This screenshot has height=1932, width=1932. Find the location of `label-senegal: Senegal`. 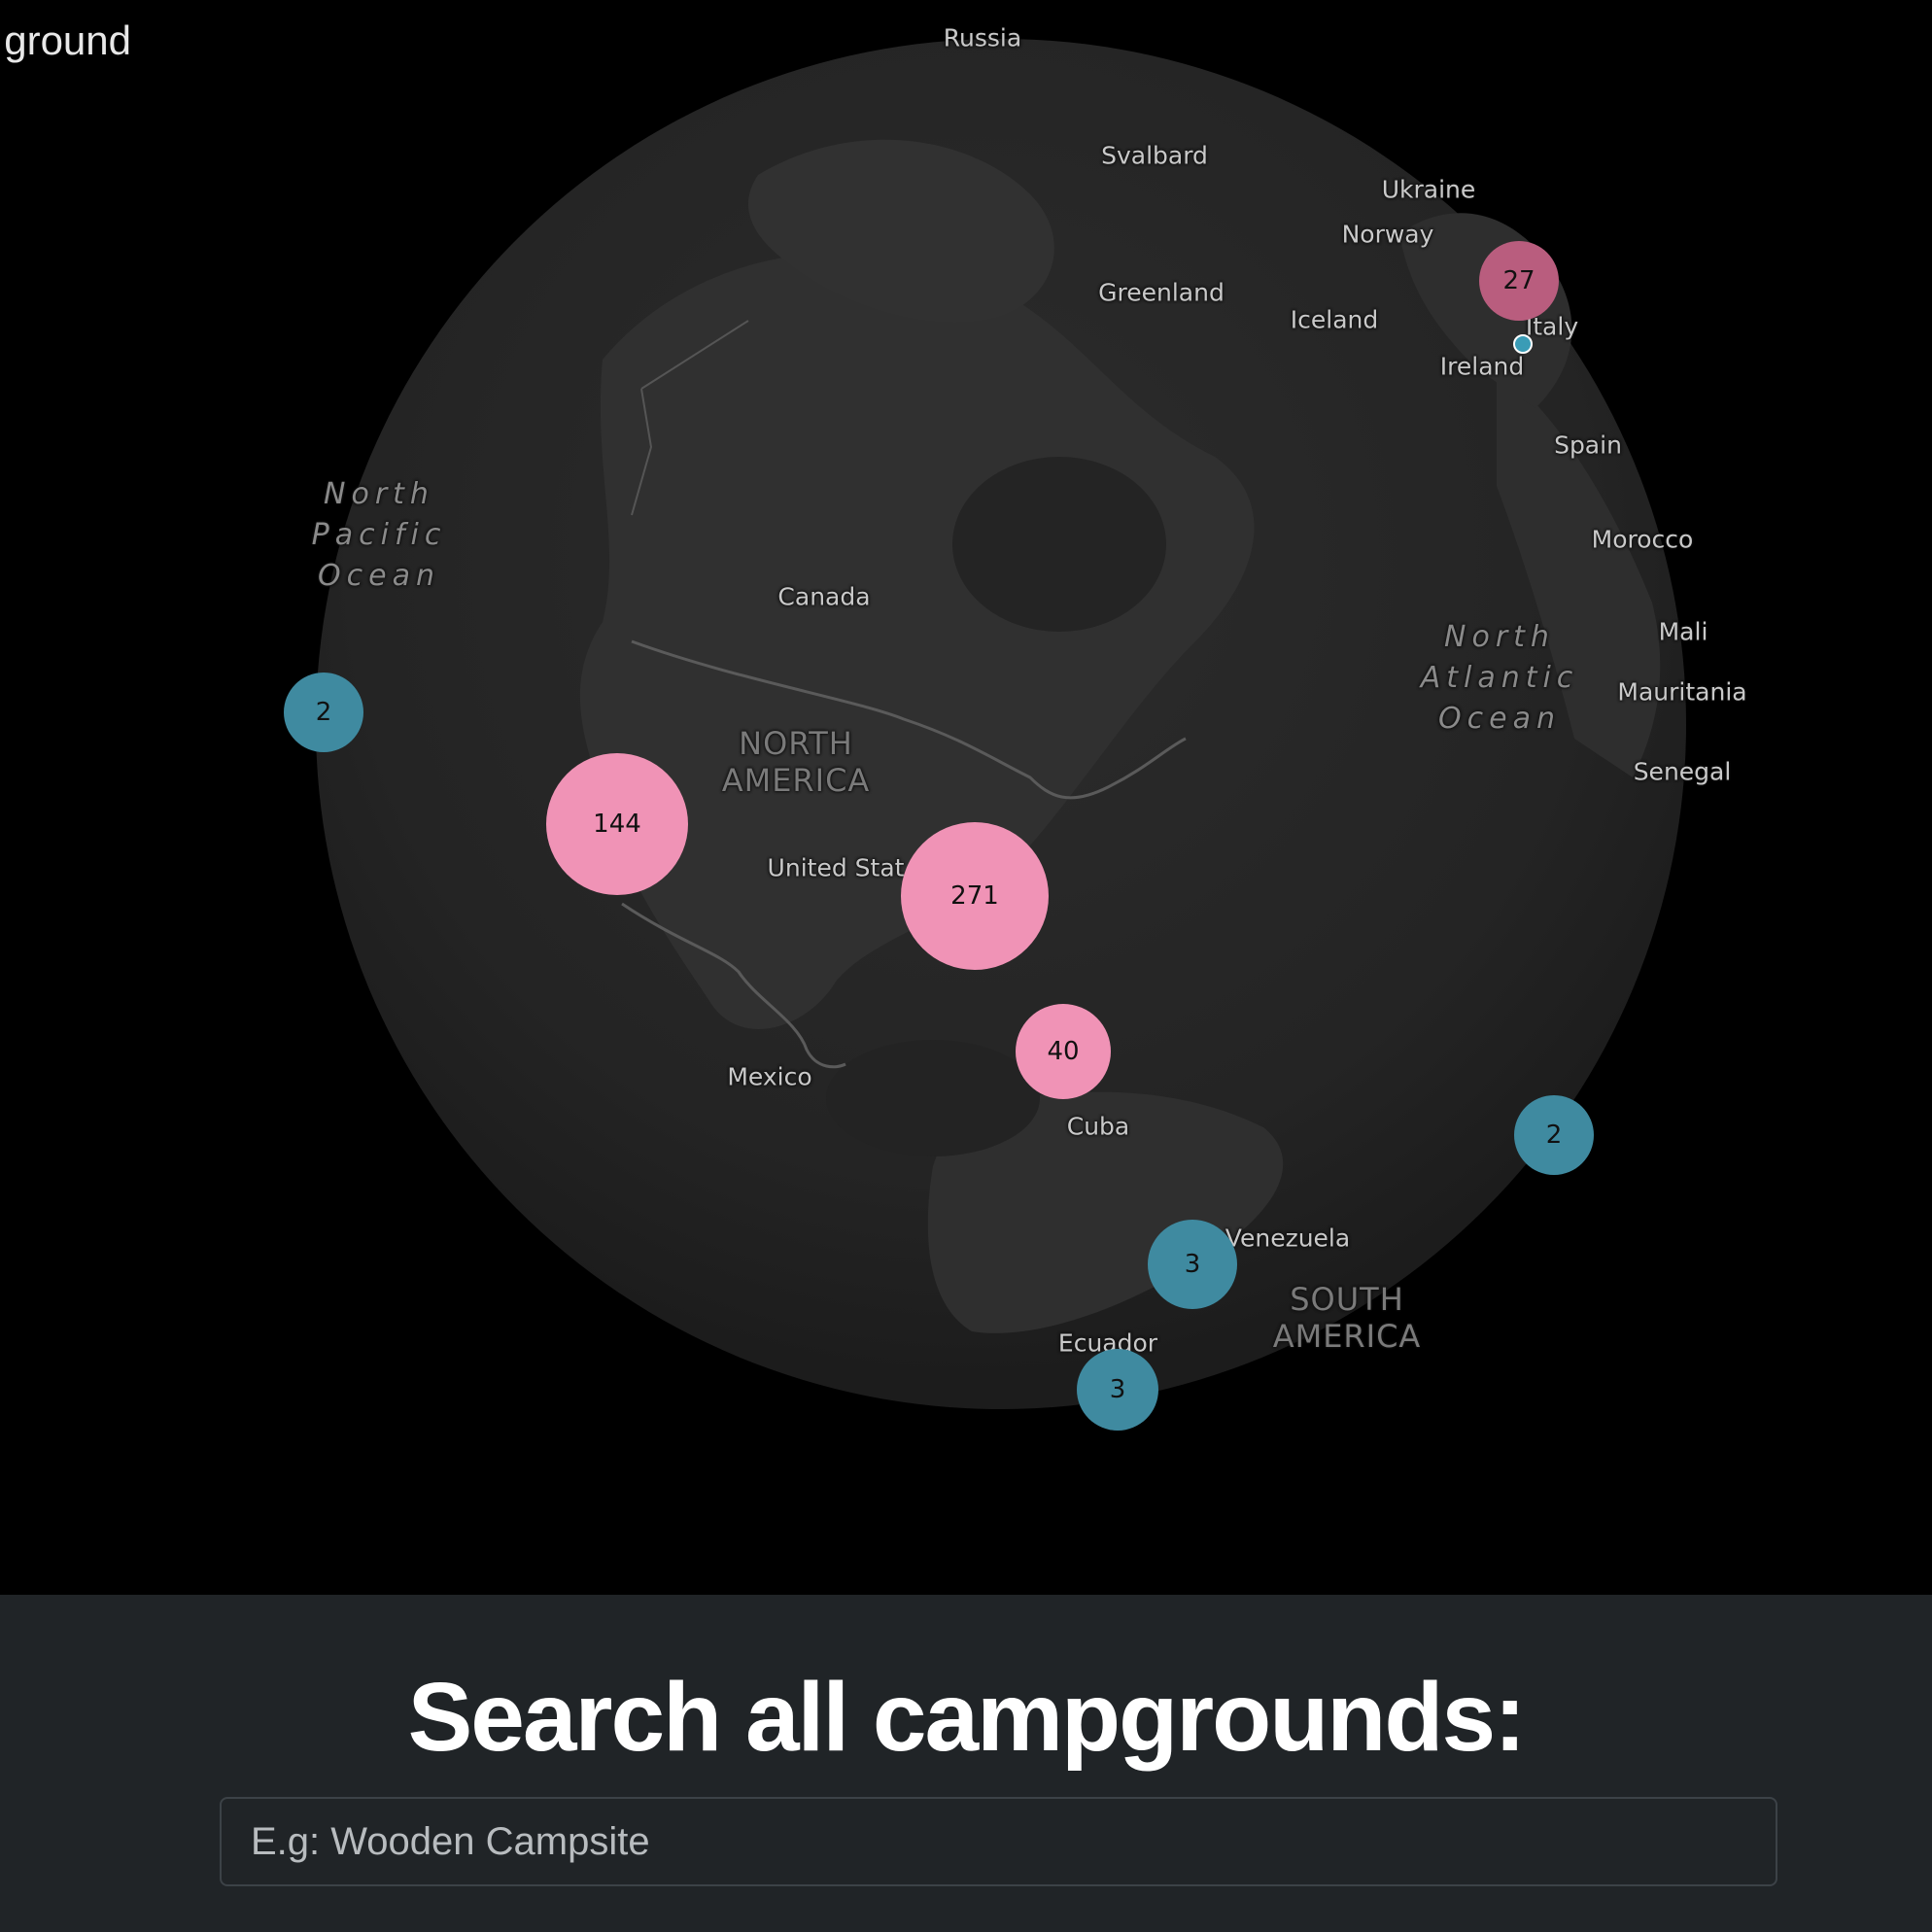

label-senegal: Senegal is located at coordinates (1682, 771).